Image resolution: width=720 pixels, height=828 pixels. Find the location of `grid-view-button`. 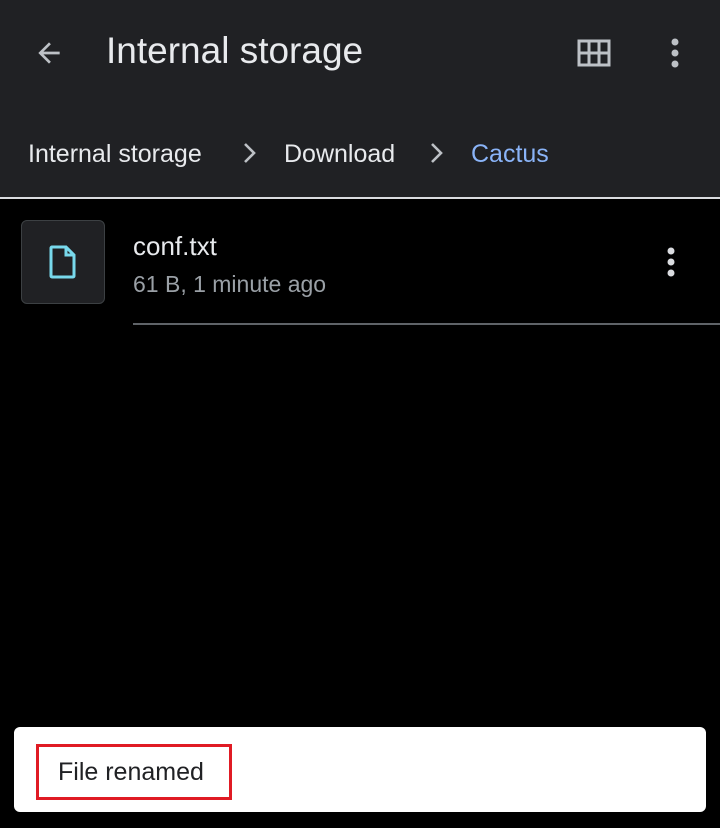

grid-view-button is located at coordinates (594, 53).